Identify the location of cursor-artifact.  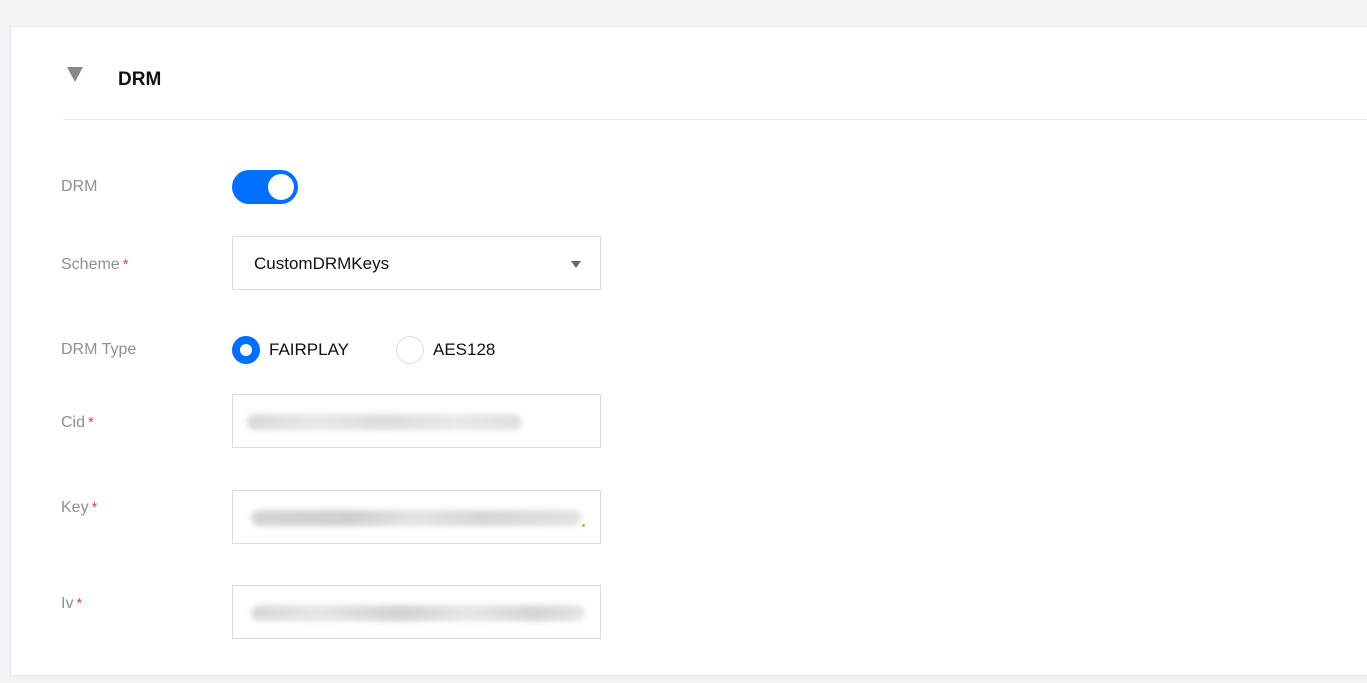
(583, 525).